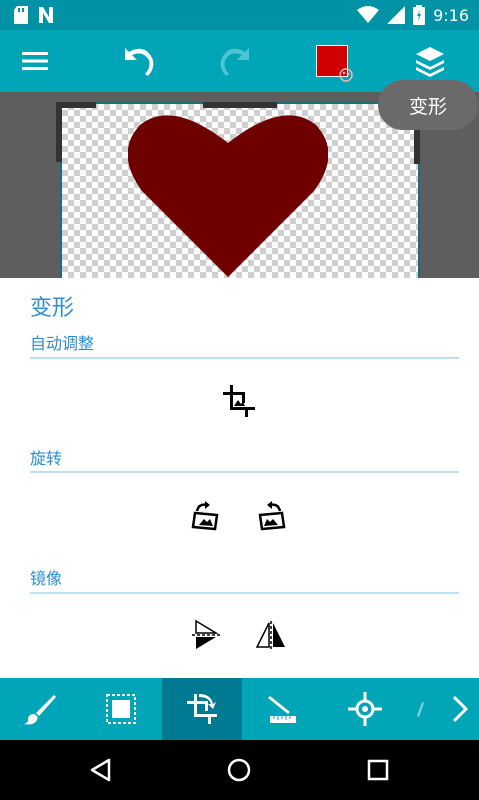 The image size is (479, 800). I want to click on move-icon, so click(365, 709).